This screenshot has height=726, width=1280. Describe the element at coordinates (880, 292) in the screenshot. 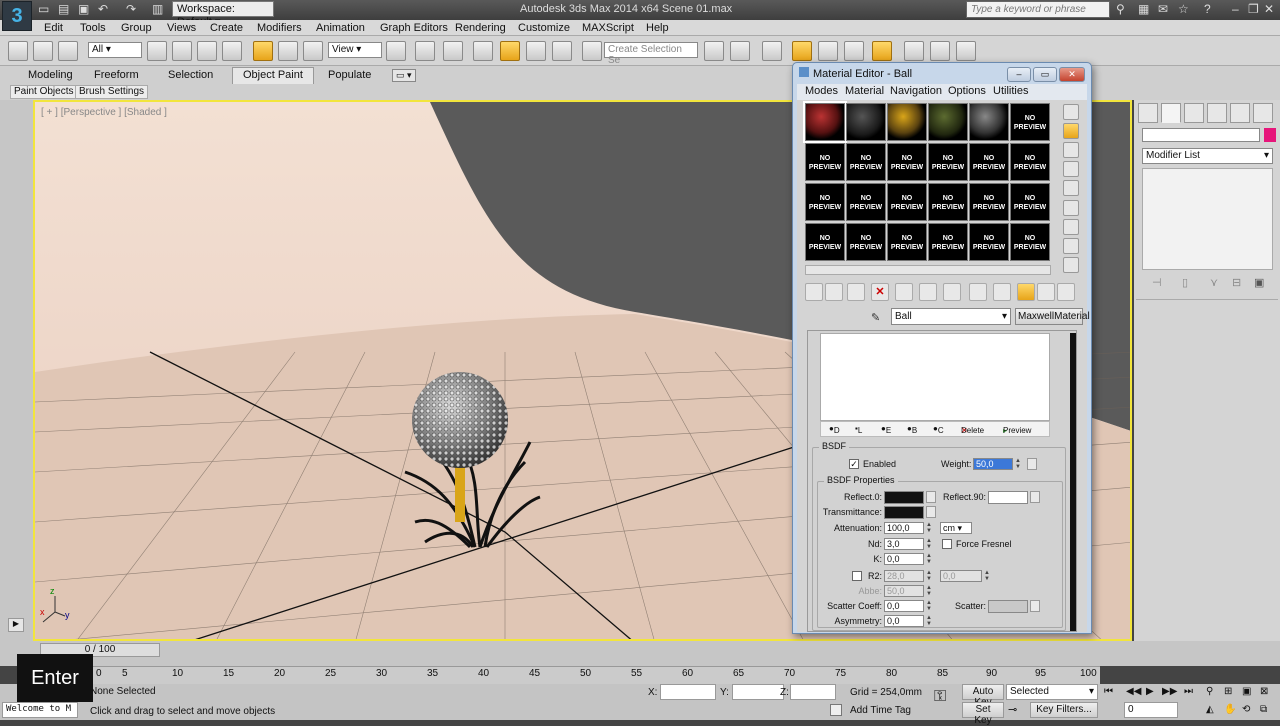

I see `reset-map-icon: ✕` at that location.